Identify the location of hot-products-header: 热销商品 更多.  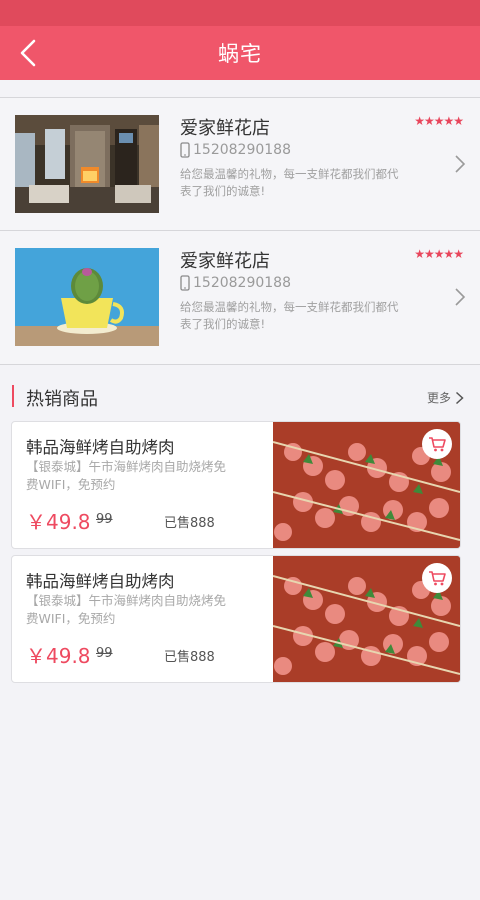
(240, 392).